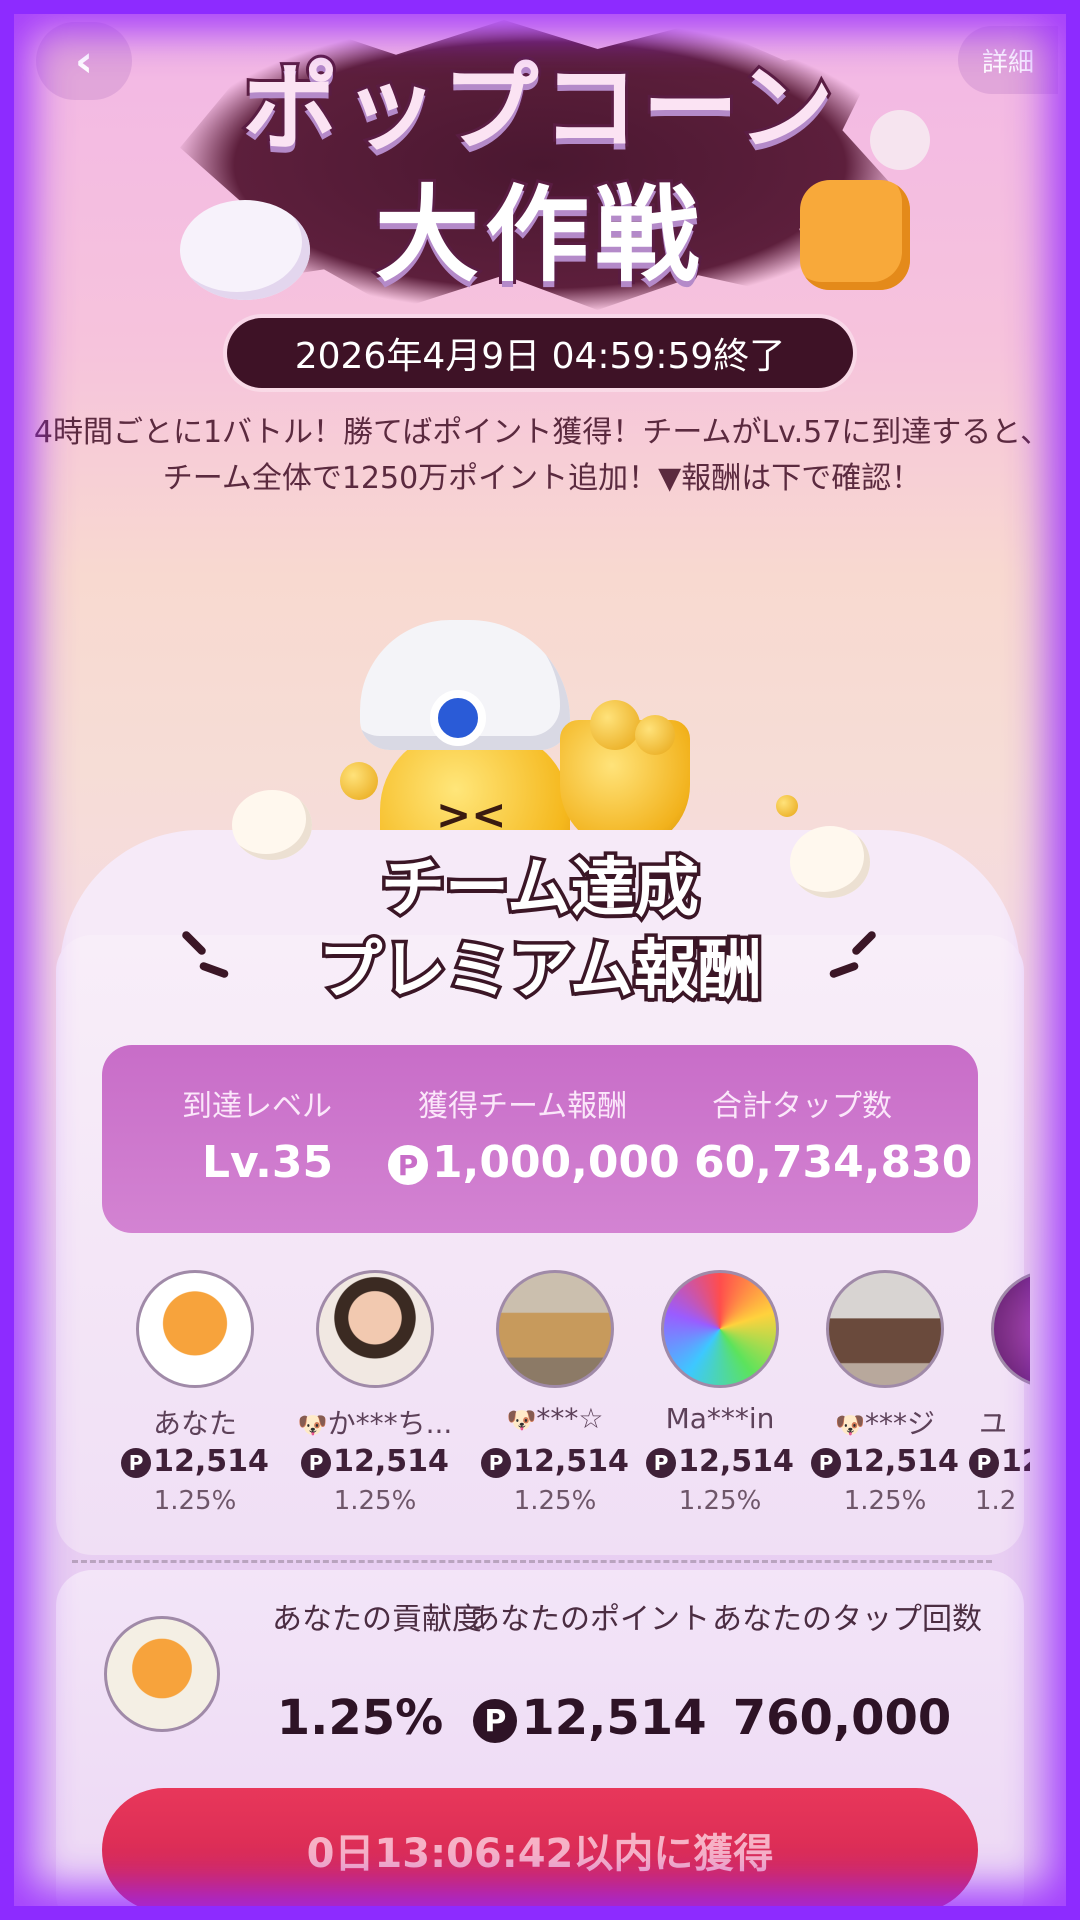 This screenshot has width=1080, height=1920. I want to click on member-points: P12, so click(997, 1461).